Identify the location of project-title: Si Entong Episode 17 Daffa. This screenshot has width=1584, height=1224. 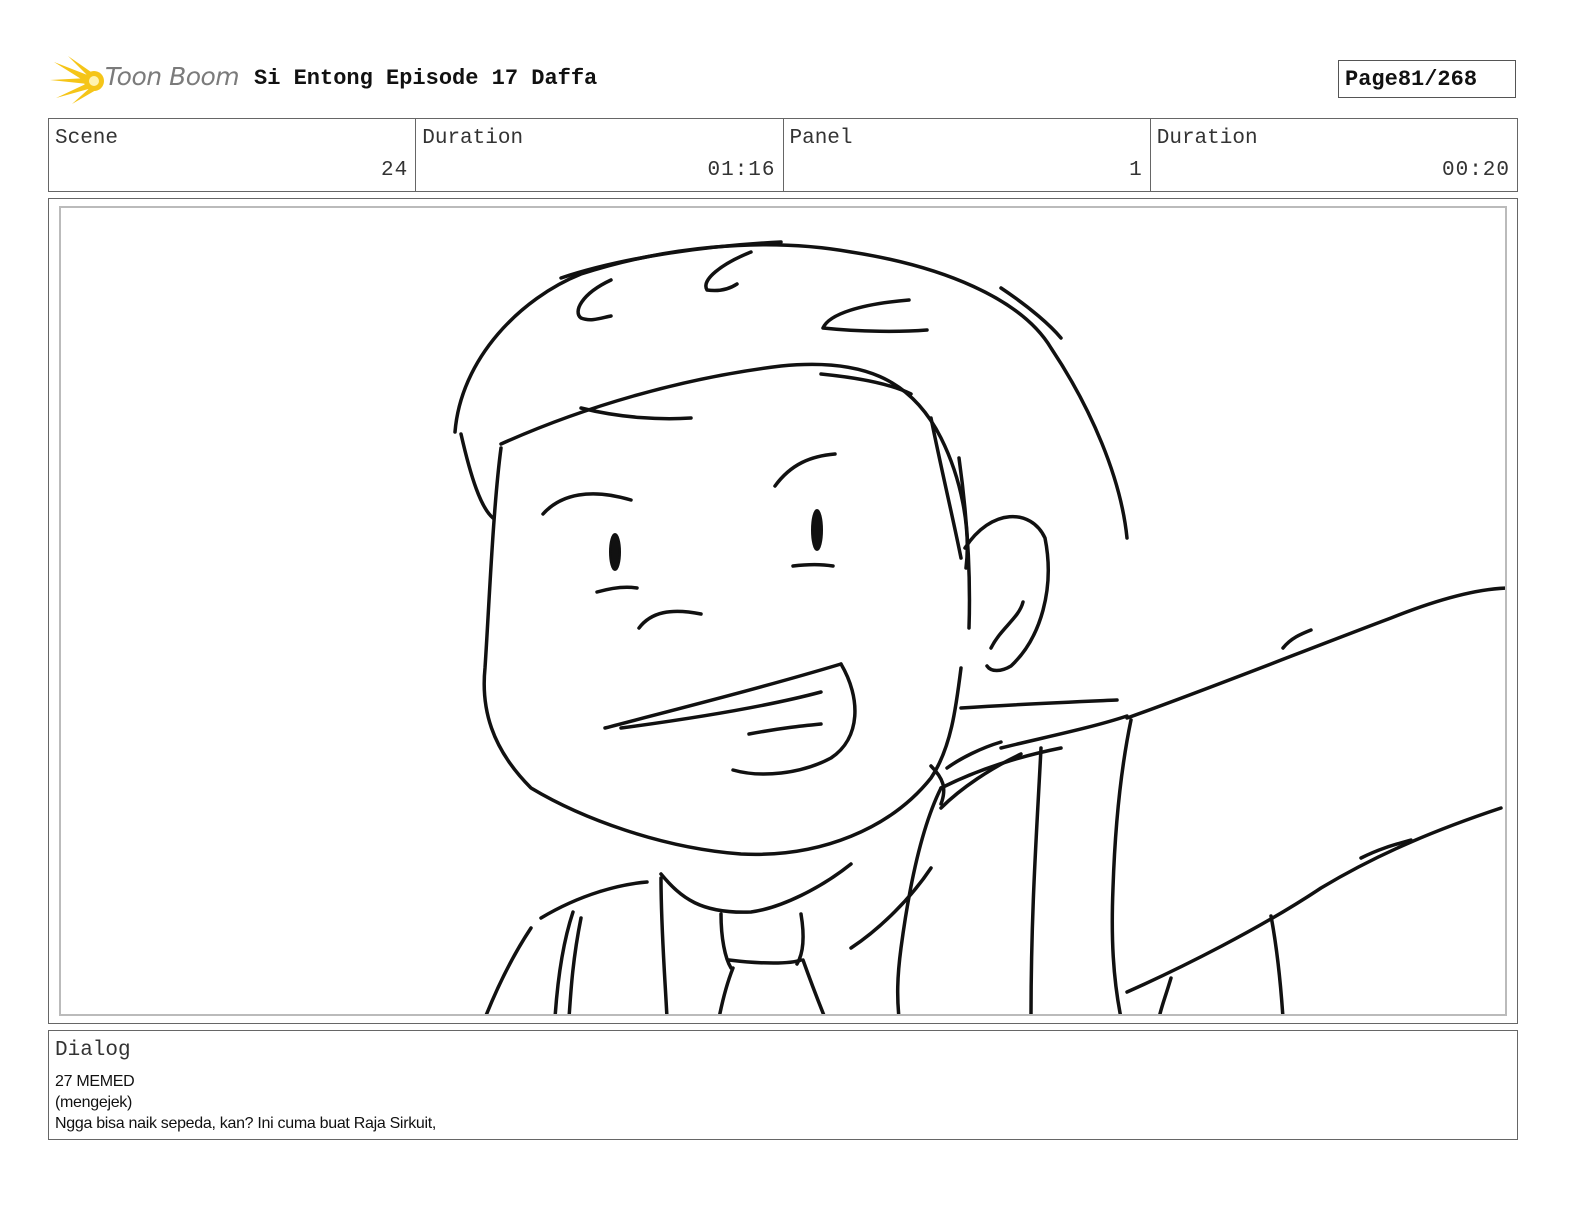
(426, 78).